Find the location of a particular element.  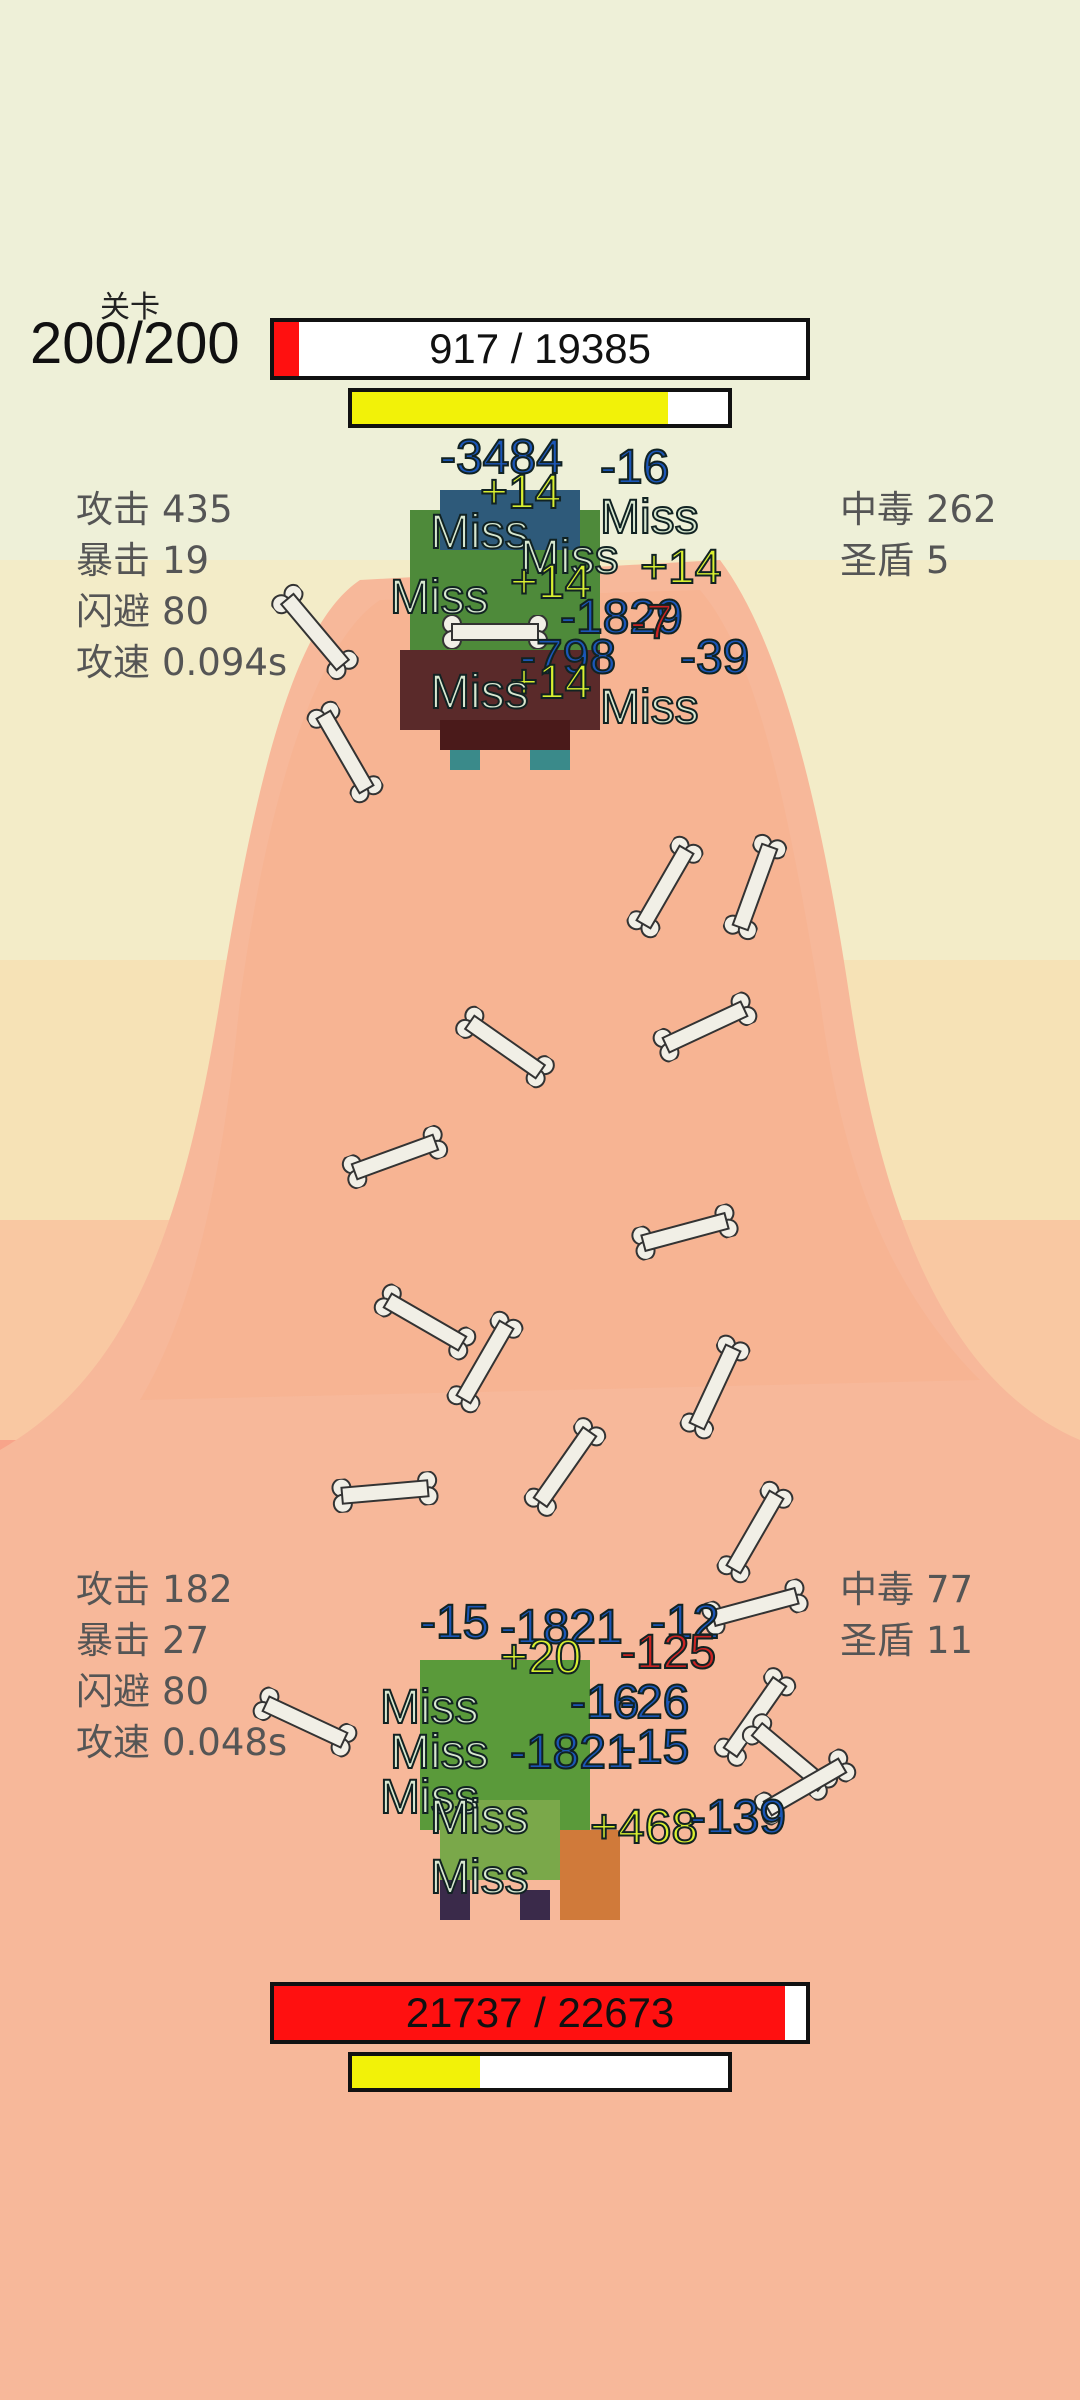

enemy-stats-left: 攻击 435 暴击 19 闪避 80 攻速 0.094s is located at coordinates (181, 586).